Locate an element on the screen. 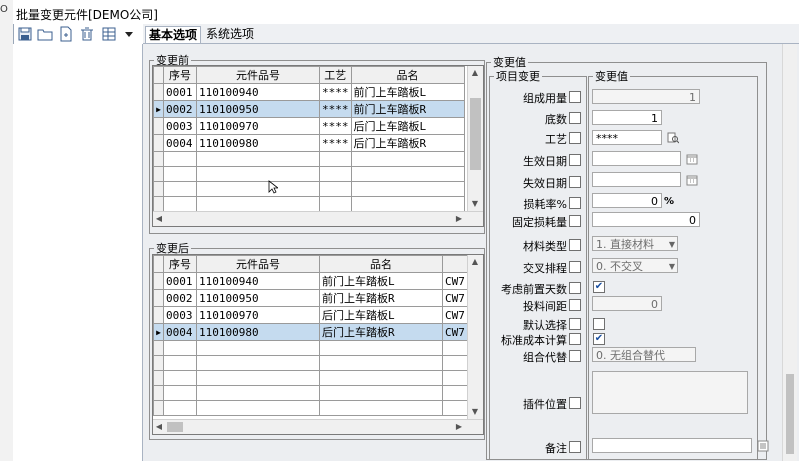 Image resolution: width=799 pixels, height=461 pixels. save-icon is located at coordinates (25, 34).